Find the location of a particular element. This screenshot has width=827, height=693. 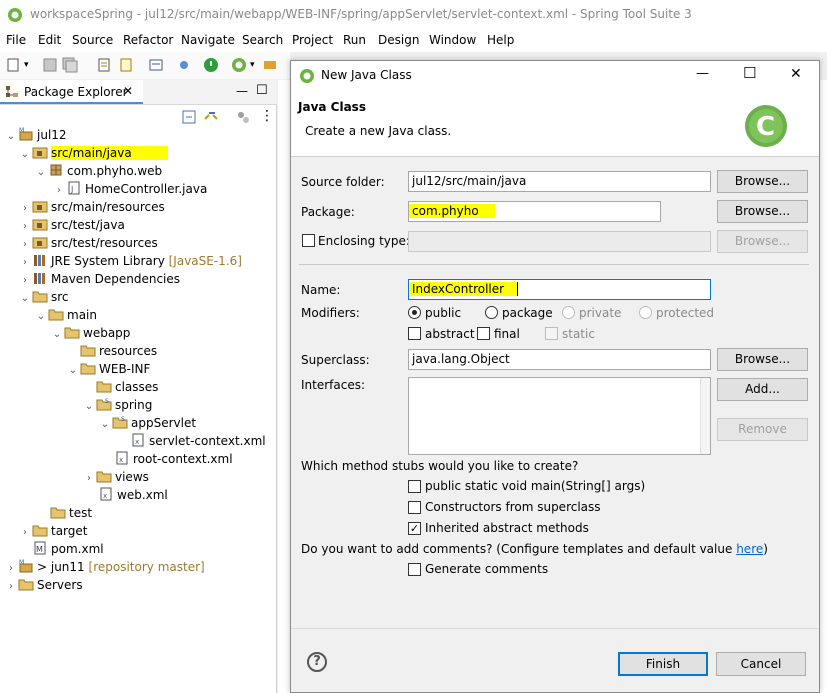

debug-icon is located at coordinates (184, 65).